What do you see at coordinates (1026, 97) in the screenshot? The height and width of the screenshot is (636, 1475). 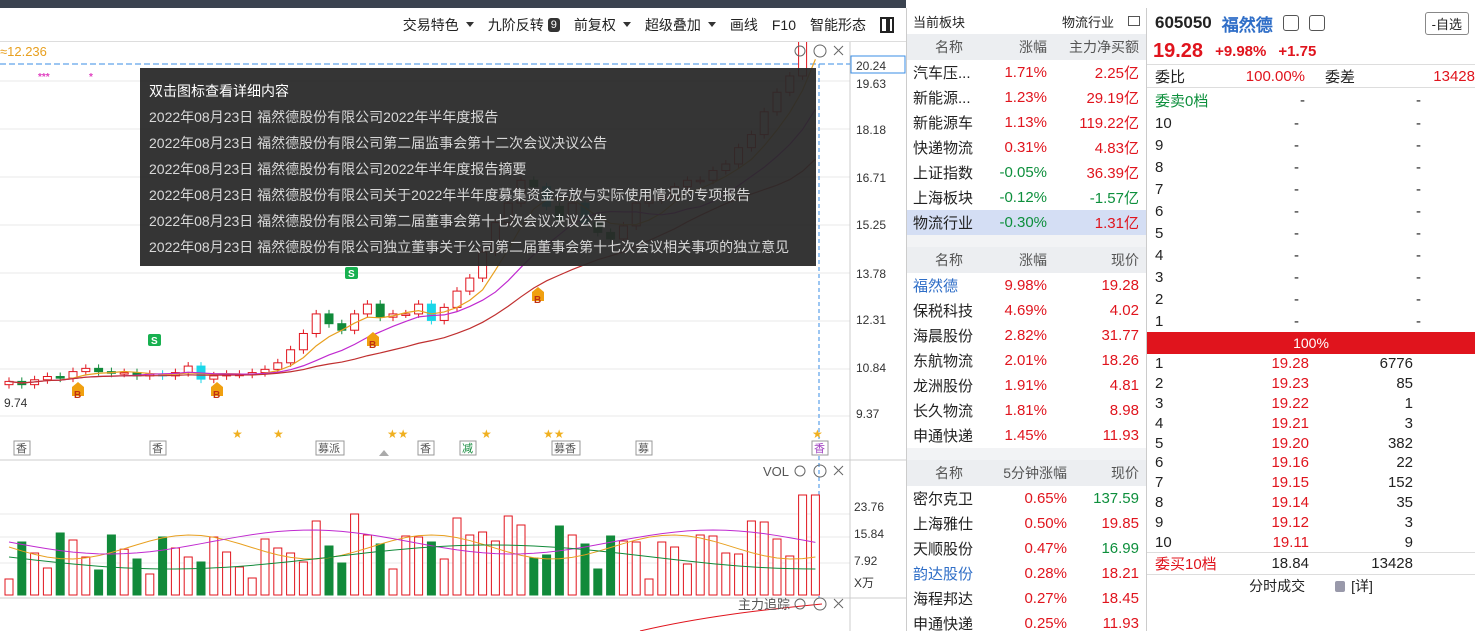 I see `sector-row: 新能源... 1.23% 29.19亿` at bounding box center [1026, 97].